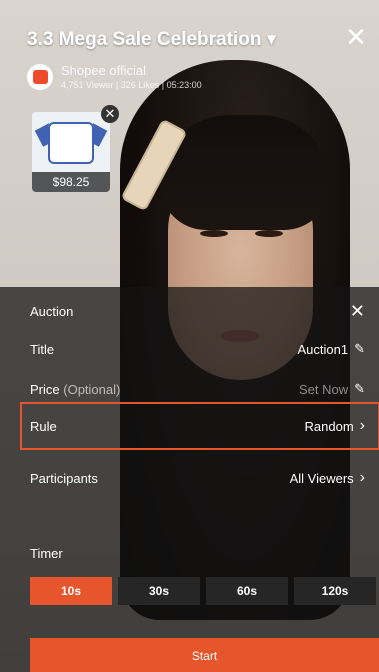  I want to click on participants-row: Participants All Viewers ›, so click(189, 478).